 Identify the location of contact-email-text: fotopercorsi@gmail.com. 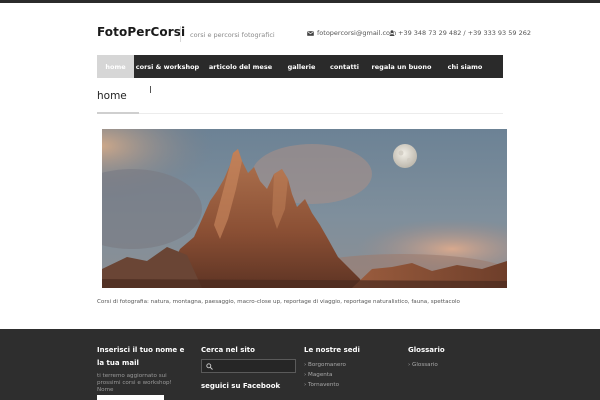
(357, 33).